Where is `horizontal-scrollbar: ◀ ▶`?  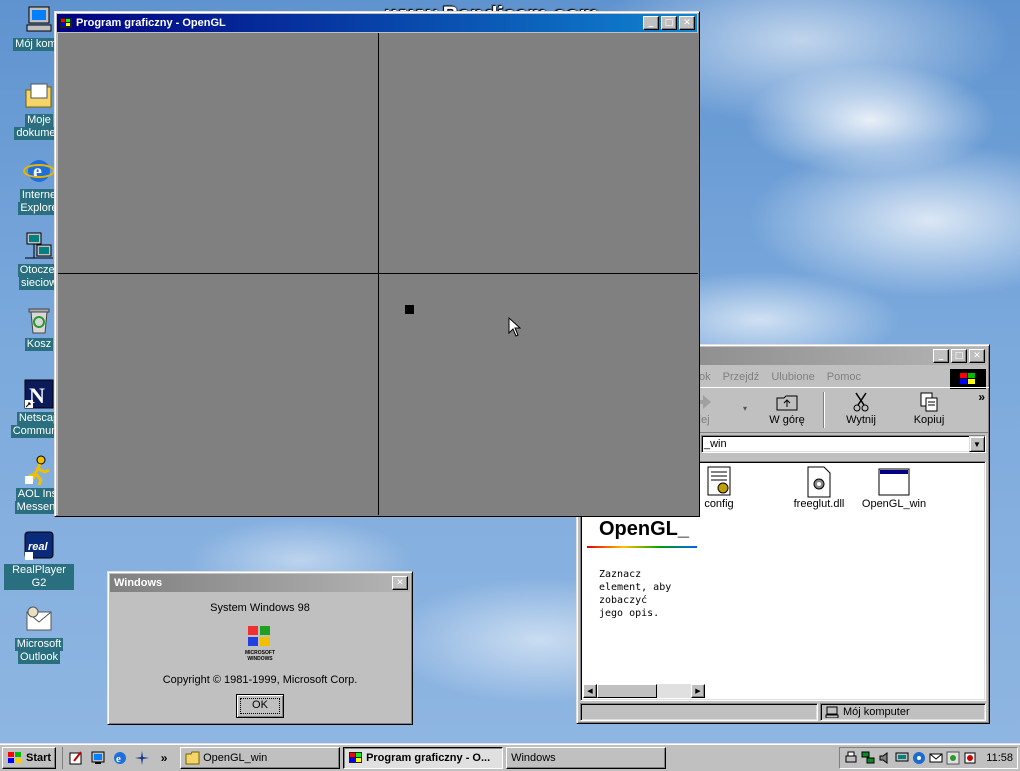
horizontal-scrollbar: ◀ ▶ is located at coordinates (644, 691).